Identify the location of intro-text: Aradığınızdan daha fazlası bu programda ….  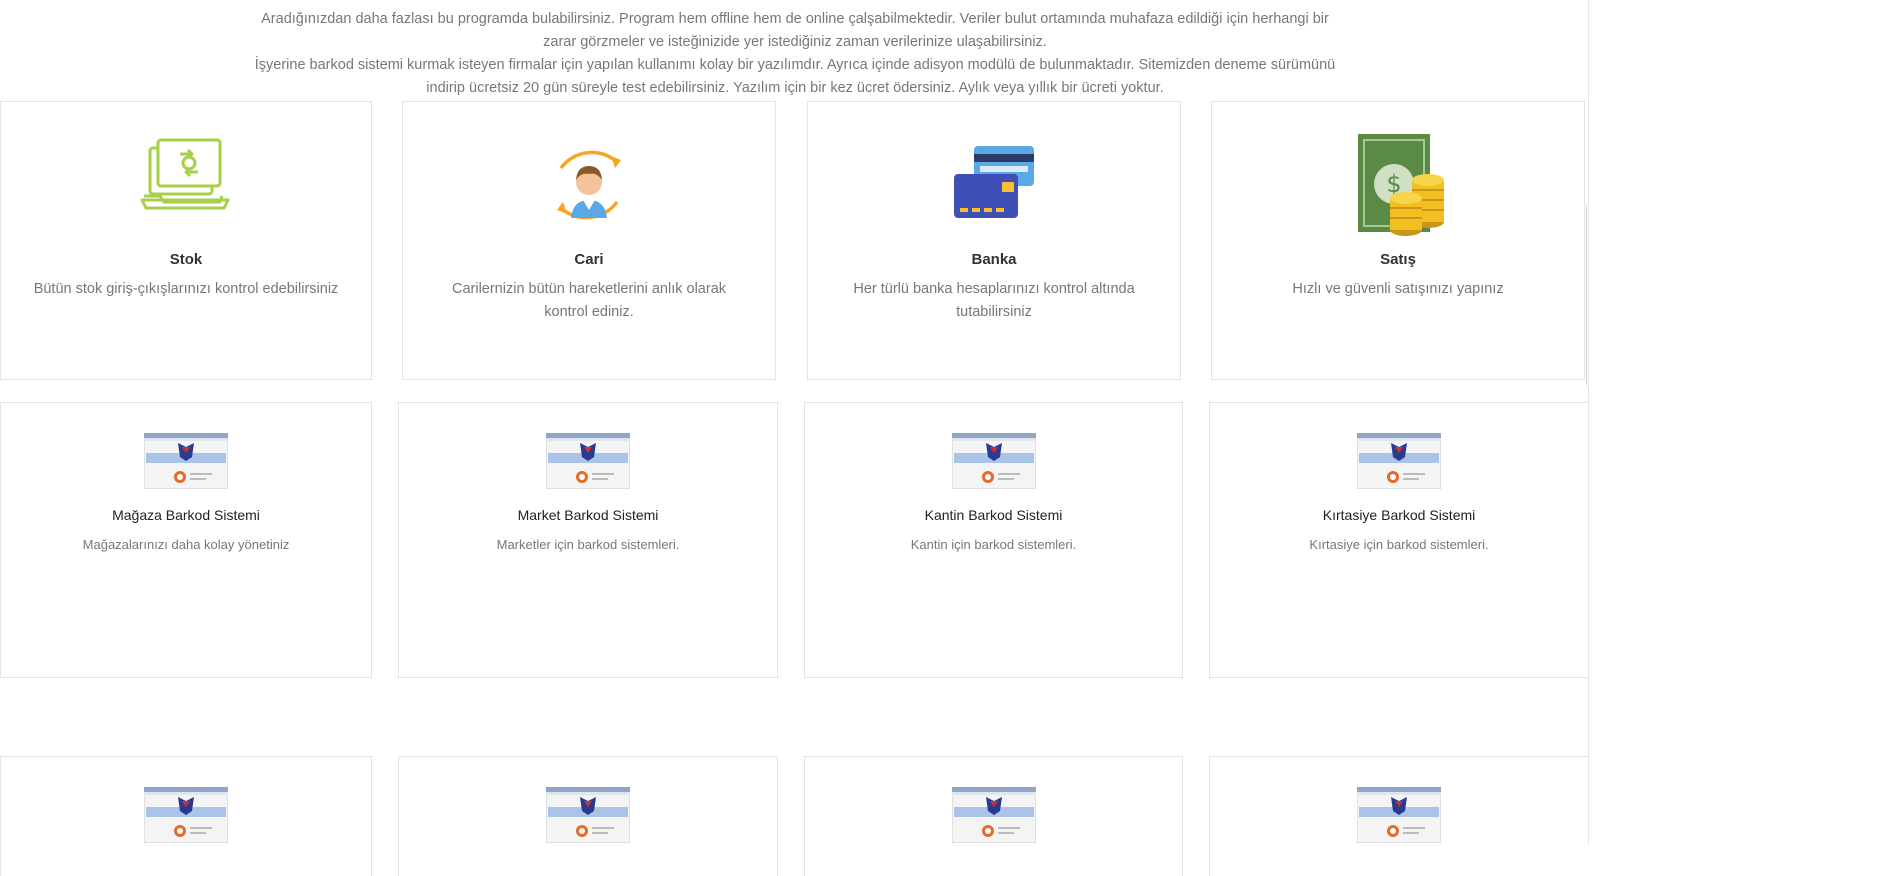
(795, 54).